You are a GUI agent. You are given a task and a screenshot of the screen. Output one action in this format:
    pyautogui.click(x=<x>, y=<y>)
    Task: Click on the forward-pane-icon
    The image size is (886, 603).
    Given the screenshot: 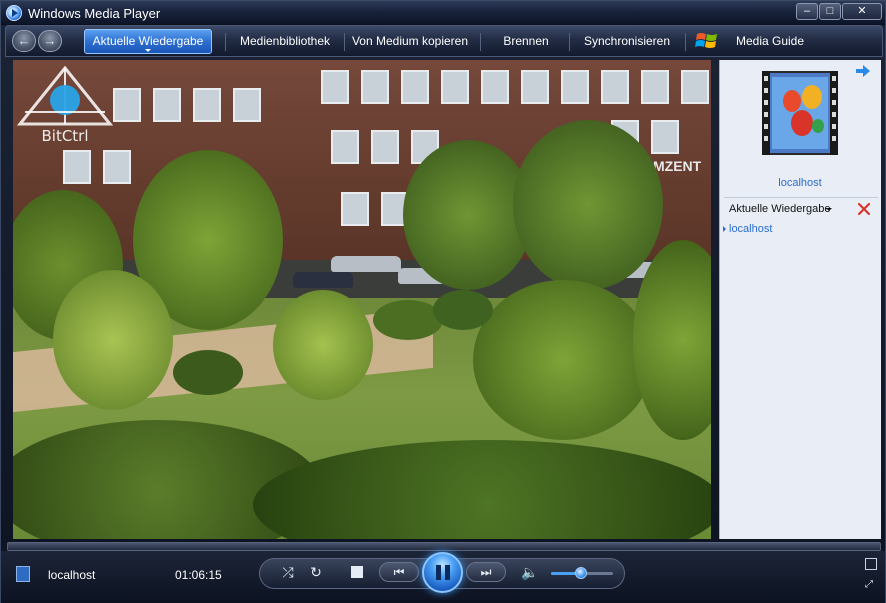 What is the action you would take?
    pyautogui.click(x=863, y=71)
    